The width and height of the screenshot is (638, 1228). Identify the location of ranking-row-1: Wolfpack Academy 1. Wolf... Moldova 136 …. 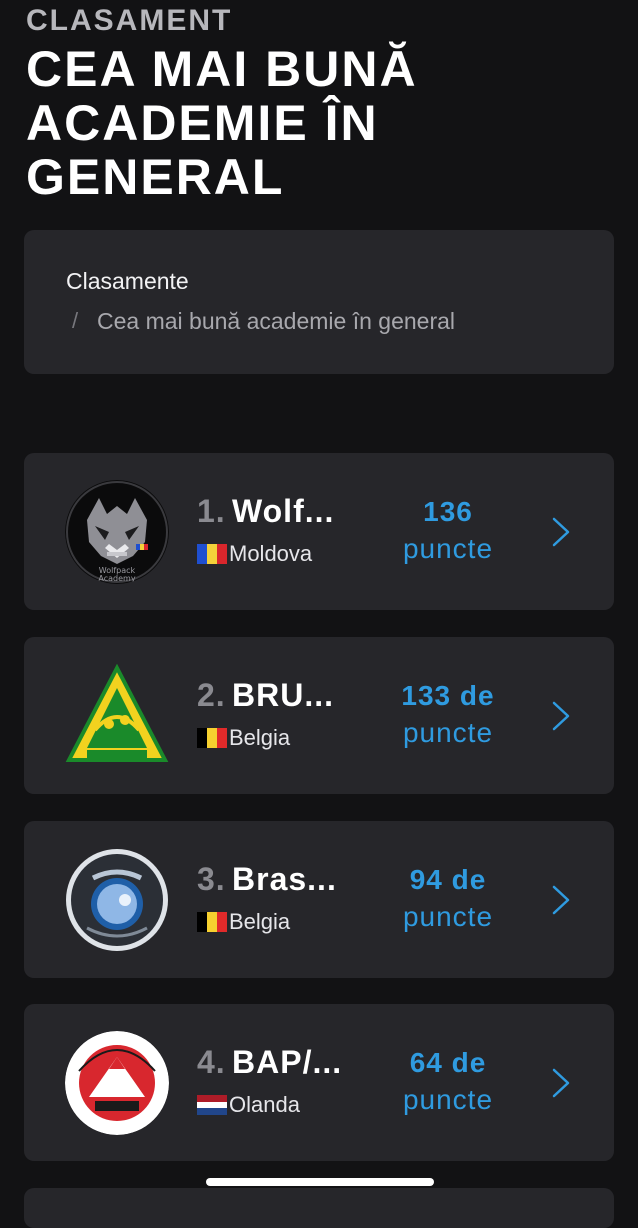
(319, 531).